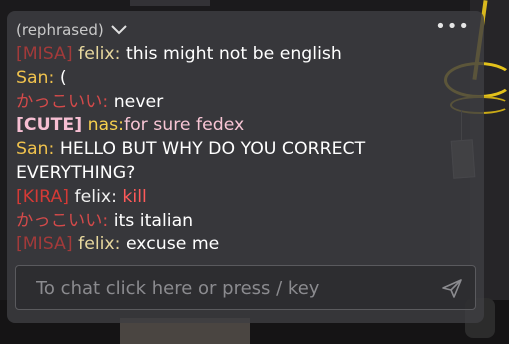 The height and width of the screenshot is (344, 509). What do you see at coordinates (60, 30) in the screenshot?
I see `channel-label: (rephrased)` at bounding box center [60, 30].